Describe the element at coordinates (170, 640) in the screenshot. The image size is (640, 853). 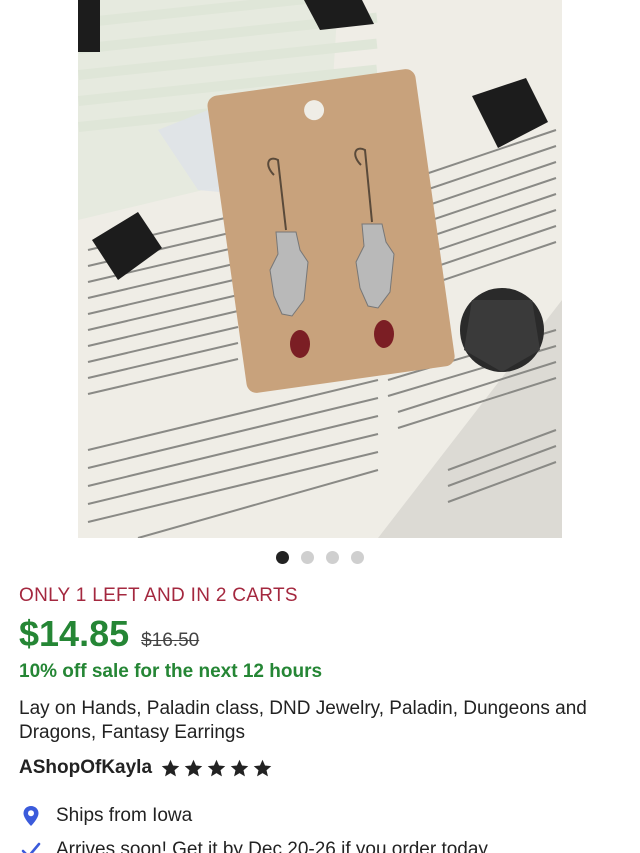
I see `original-price: $16.50` at that location.